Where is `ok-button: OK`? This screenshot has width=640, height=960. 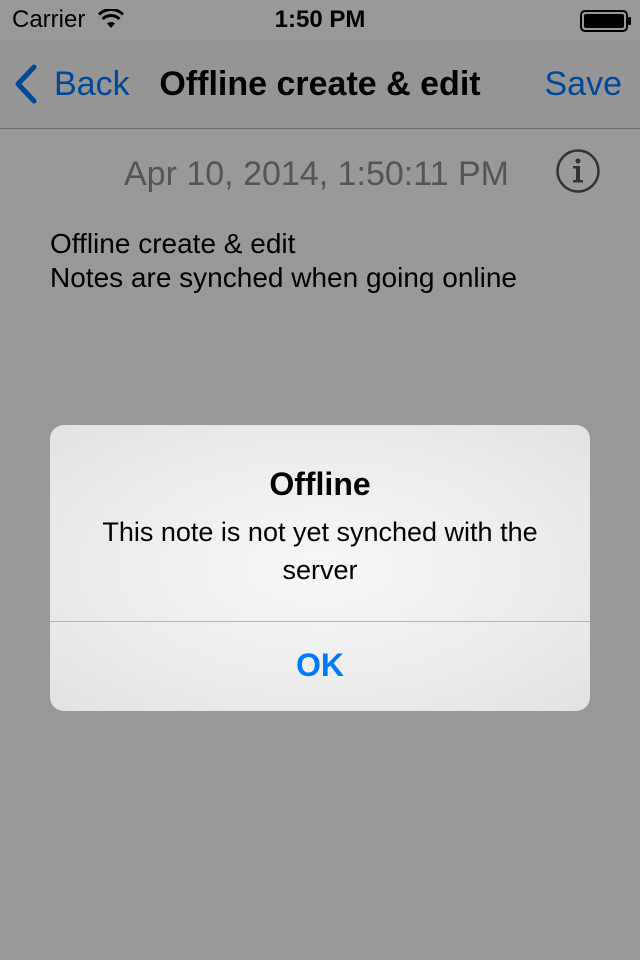 ok-button: OK is located at coordinates (320, 666).